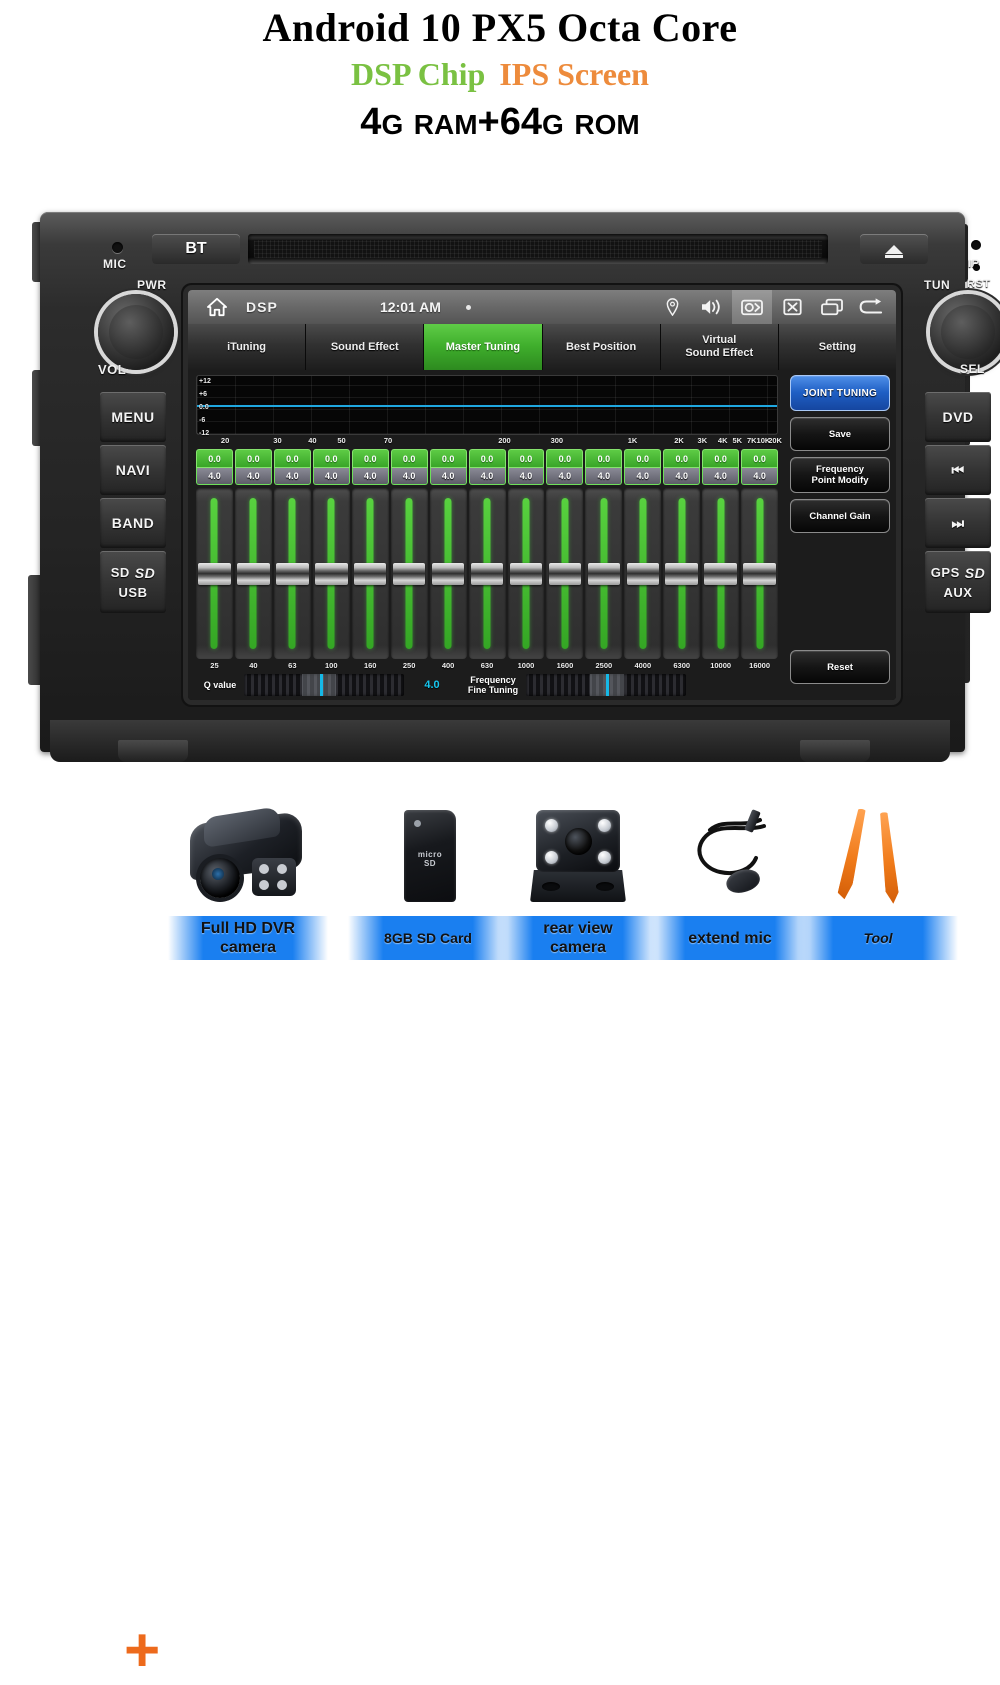  I want to click on tab-sound-effect: Sound Effect, so click(365, 347).